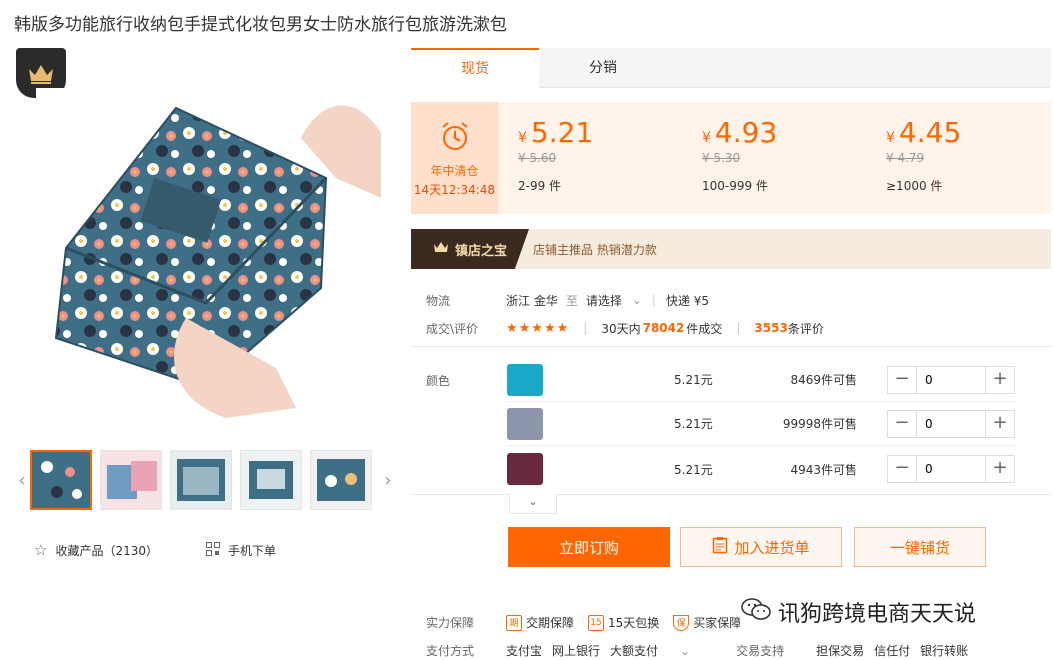  Describe the element at coordinates (704, 328) in the screenshot. I see `deals-suffix: 件成交` at that location.